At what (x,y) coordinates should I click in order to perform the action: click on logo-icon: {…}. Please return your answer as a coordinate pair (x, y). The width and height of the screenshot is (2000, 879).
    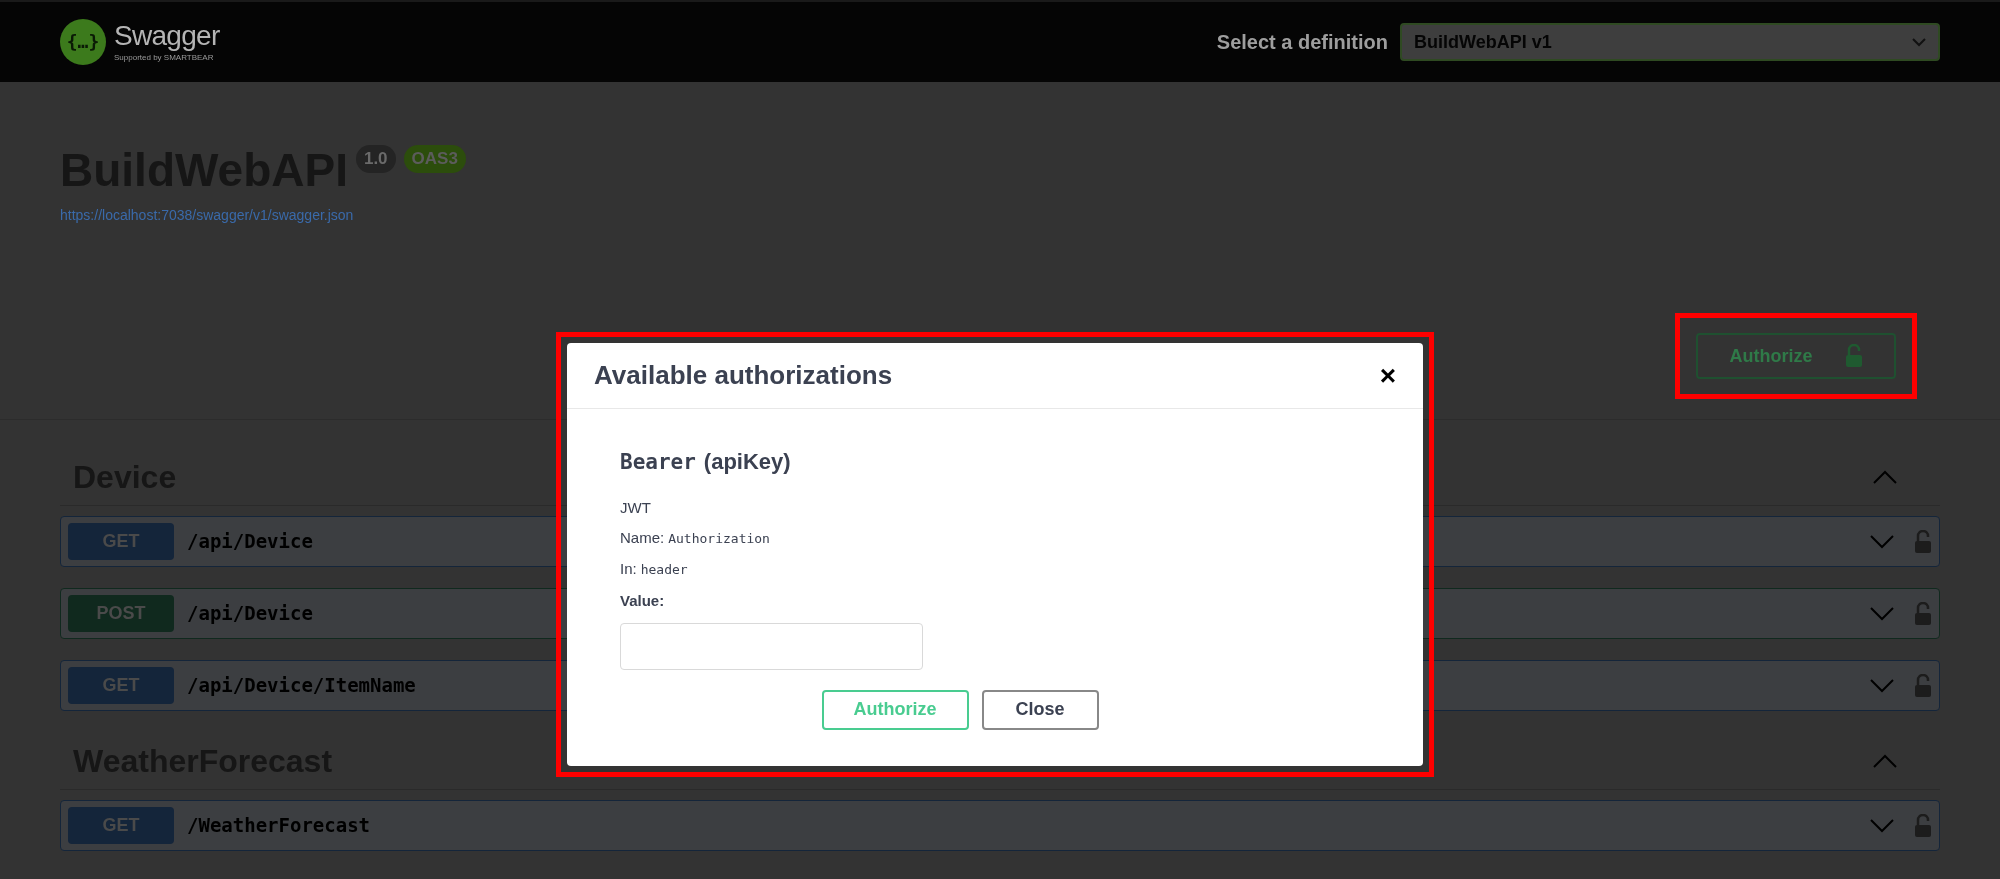
    Looking at the image, I should click on (83, 42).